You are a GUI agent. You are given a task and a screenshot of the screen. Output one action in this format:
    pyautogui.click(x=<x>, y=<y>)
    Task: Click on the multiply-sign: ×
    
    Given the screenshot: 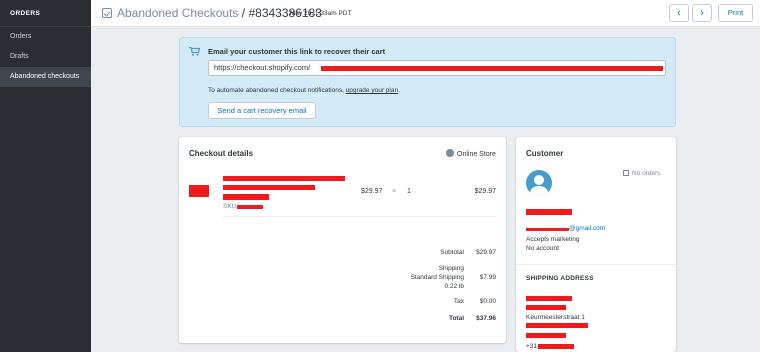 What is the action you would take?
    pyautogui.click(x=394, y=191)
    